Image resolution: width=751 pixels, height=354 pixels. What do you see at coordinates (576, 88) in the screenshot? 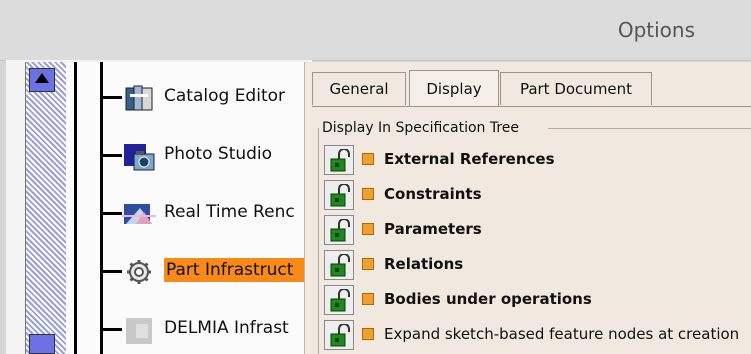
I see `tab-part-document: Part Document` at bounding box center [576, 88].